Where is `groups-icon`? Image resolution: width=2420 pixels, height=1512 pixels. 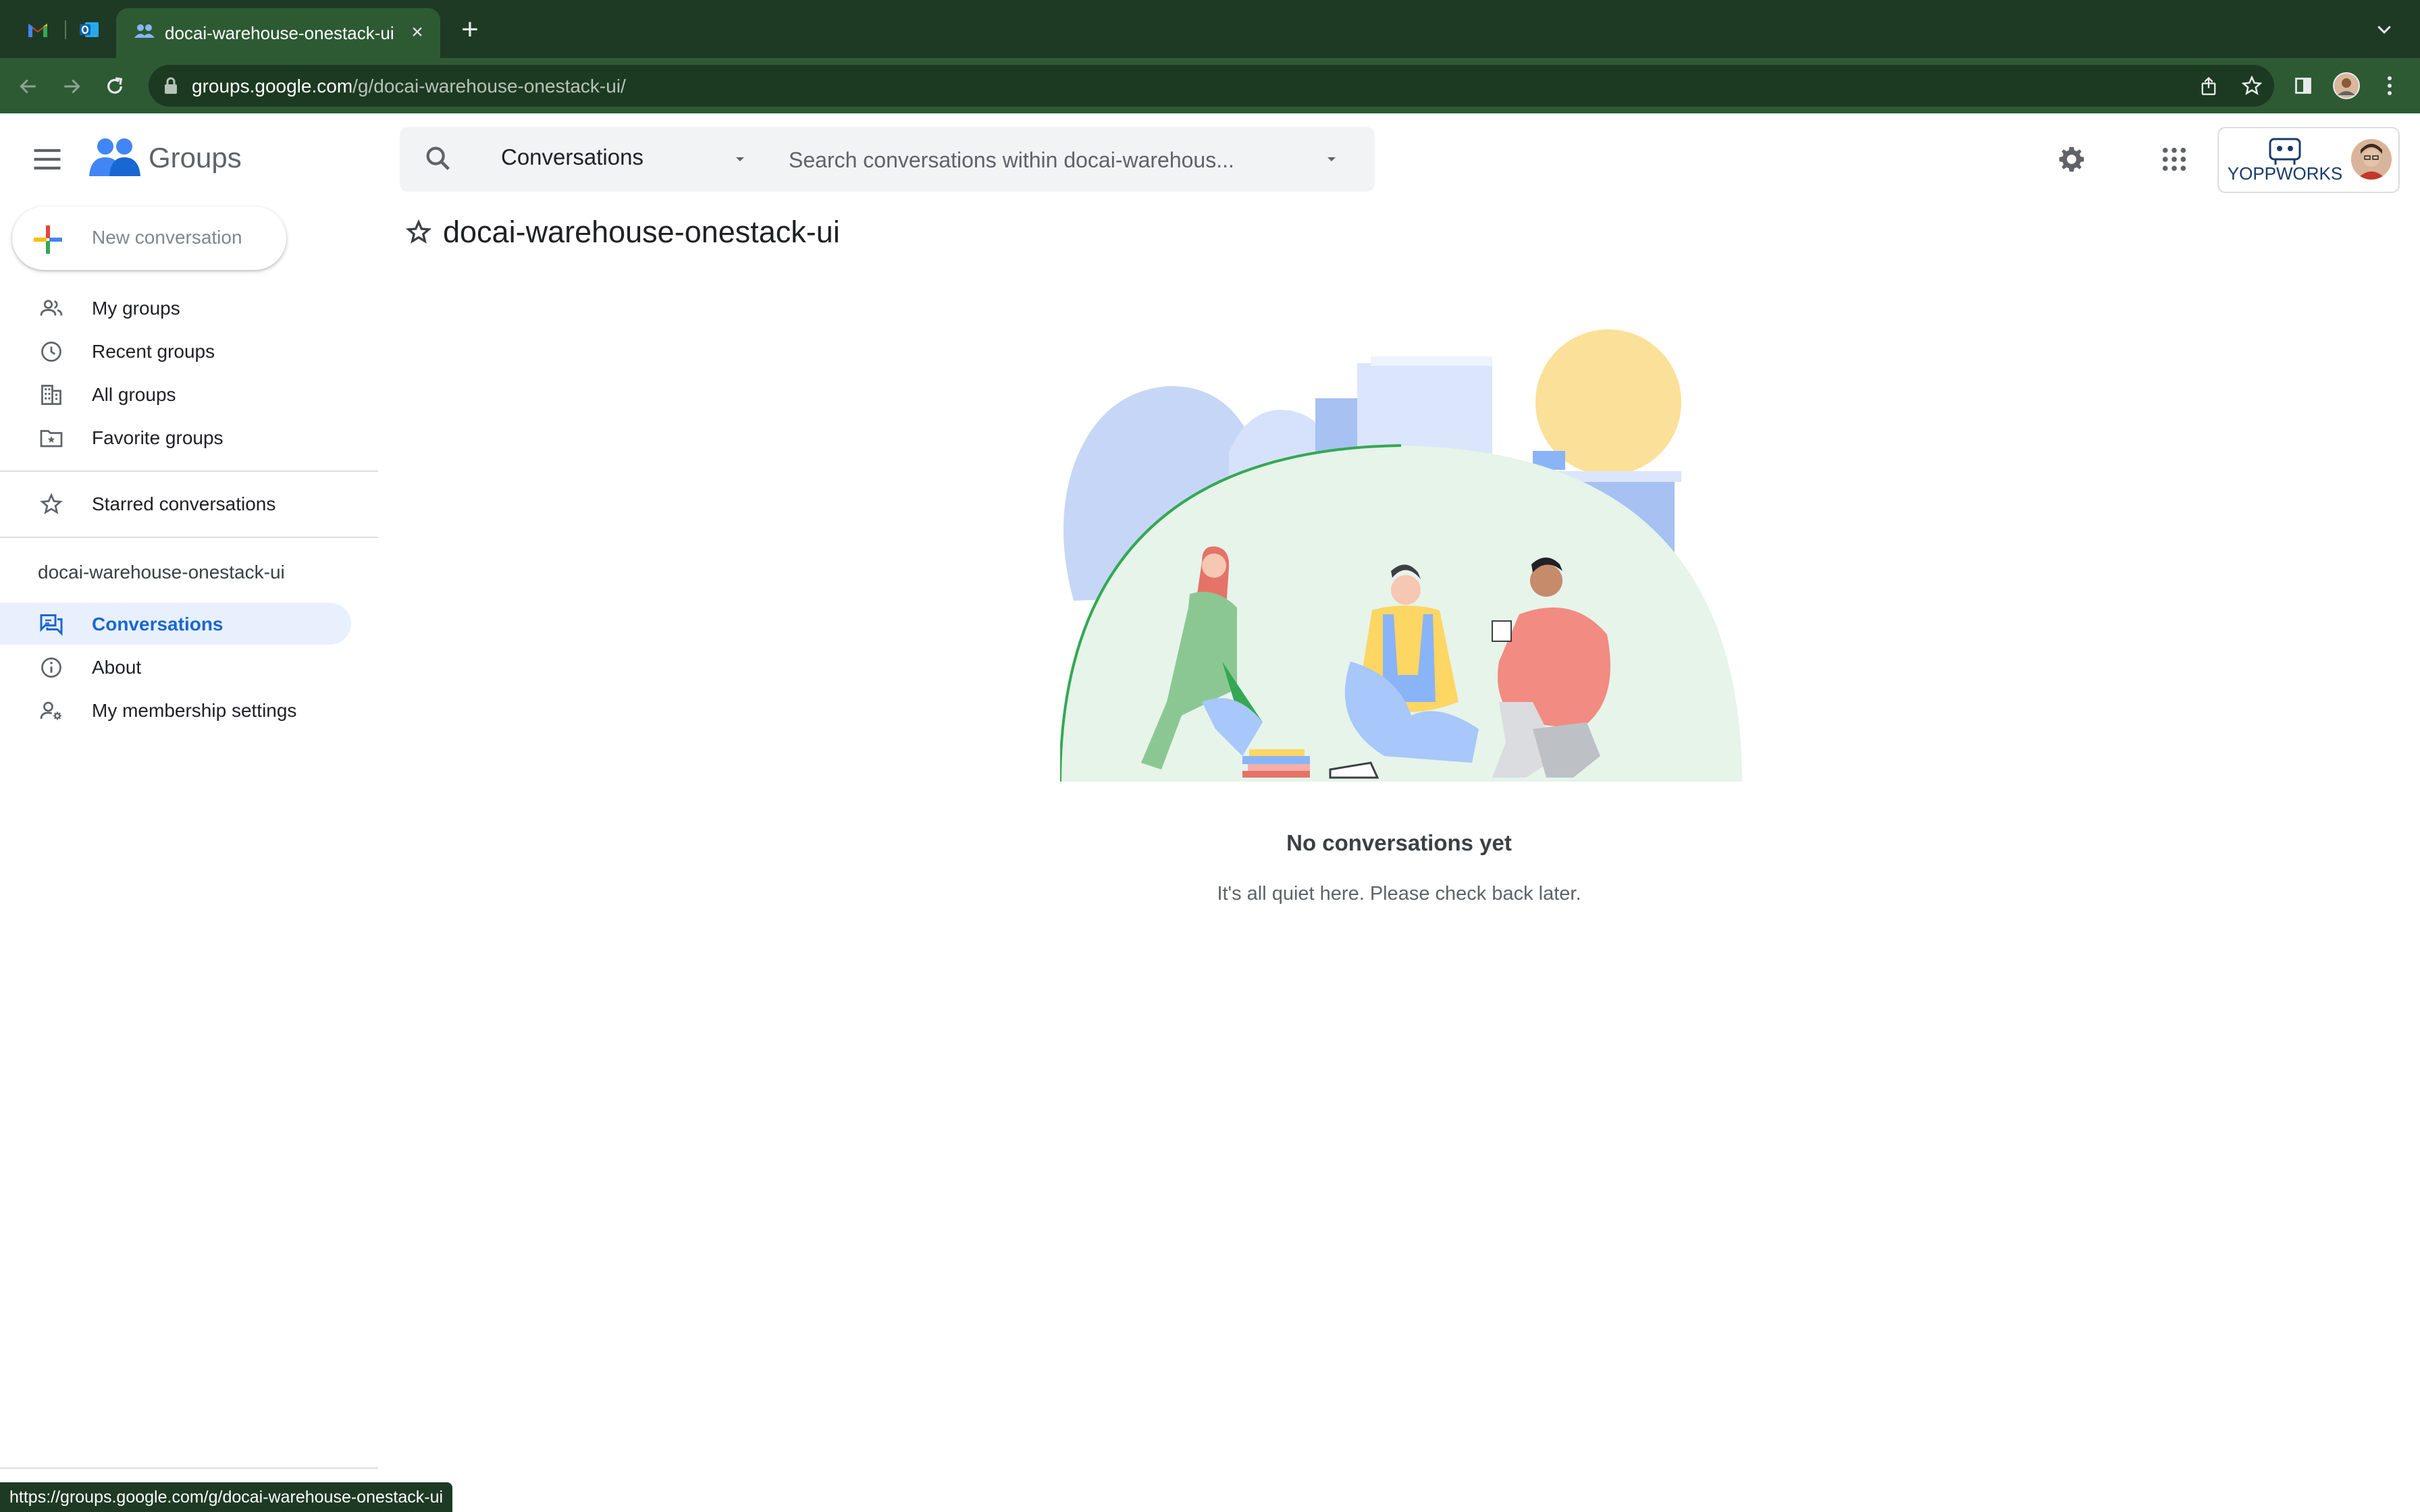
groups-icon is located at coordinates (144, 31).